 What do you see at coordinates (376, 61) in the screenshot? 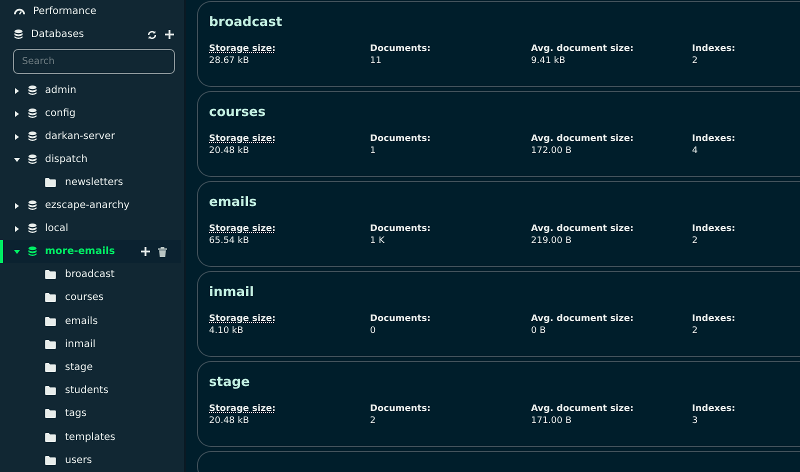
I see `stat-value: 11` at bounding box center [376, 61].